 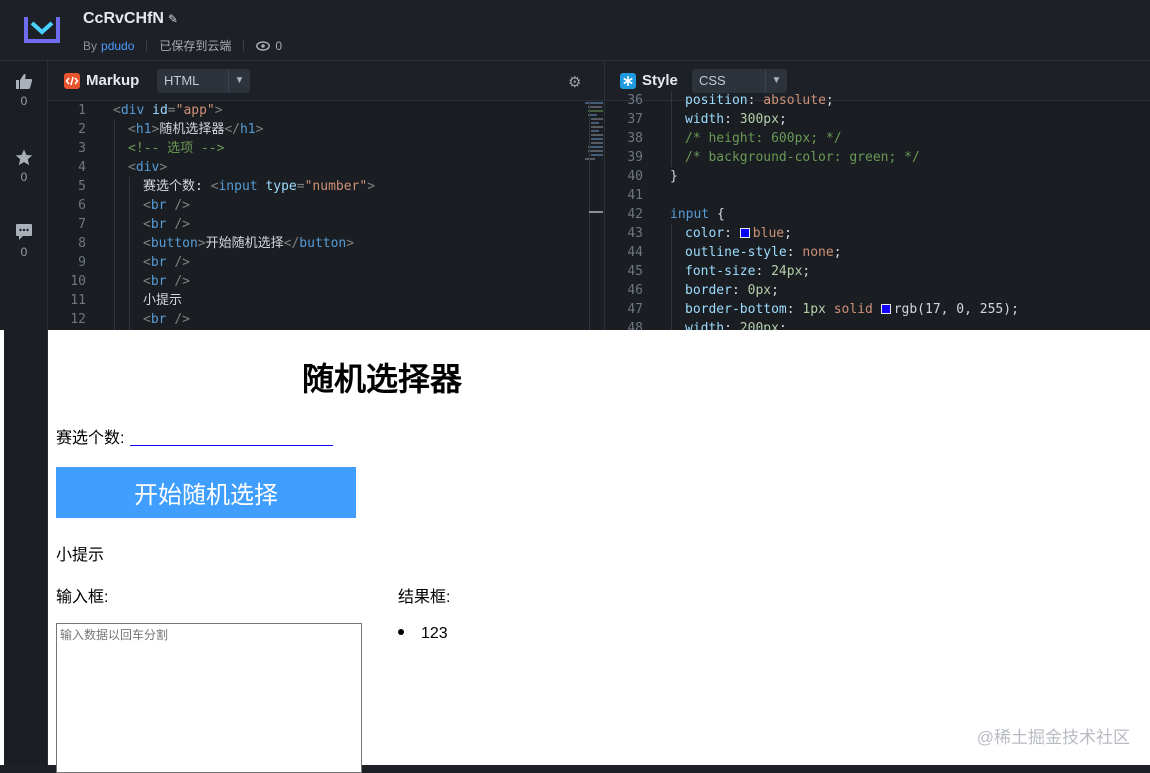 I want to click on code-token: color, so click(x=705, y=233).